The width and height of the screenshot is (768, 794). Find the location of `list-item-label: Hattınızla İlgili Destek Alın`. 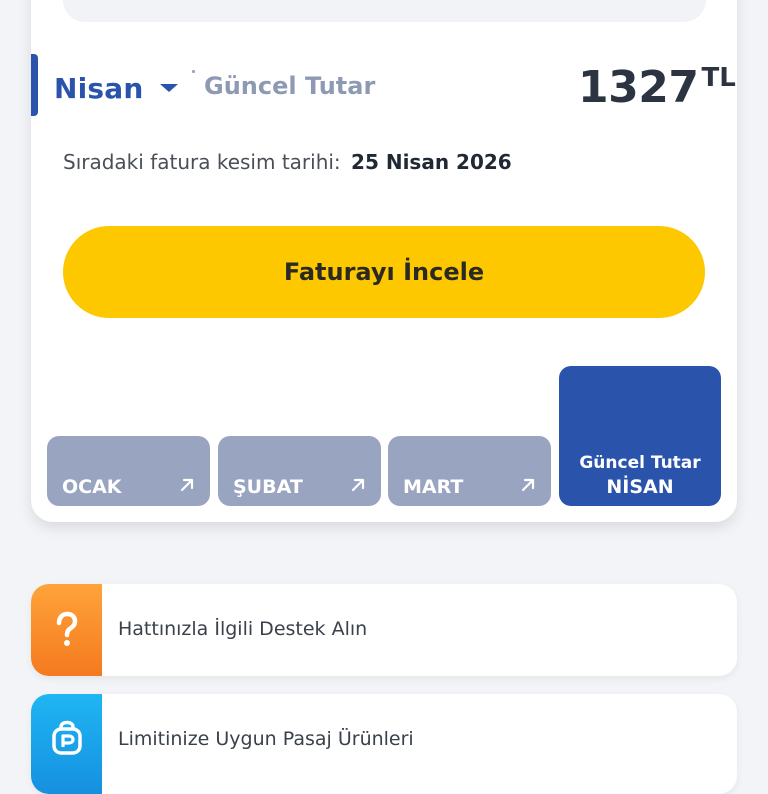

list-item-label: Hattınızla İlgili Destek Alın is located at coordinates (243, 629).